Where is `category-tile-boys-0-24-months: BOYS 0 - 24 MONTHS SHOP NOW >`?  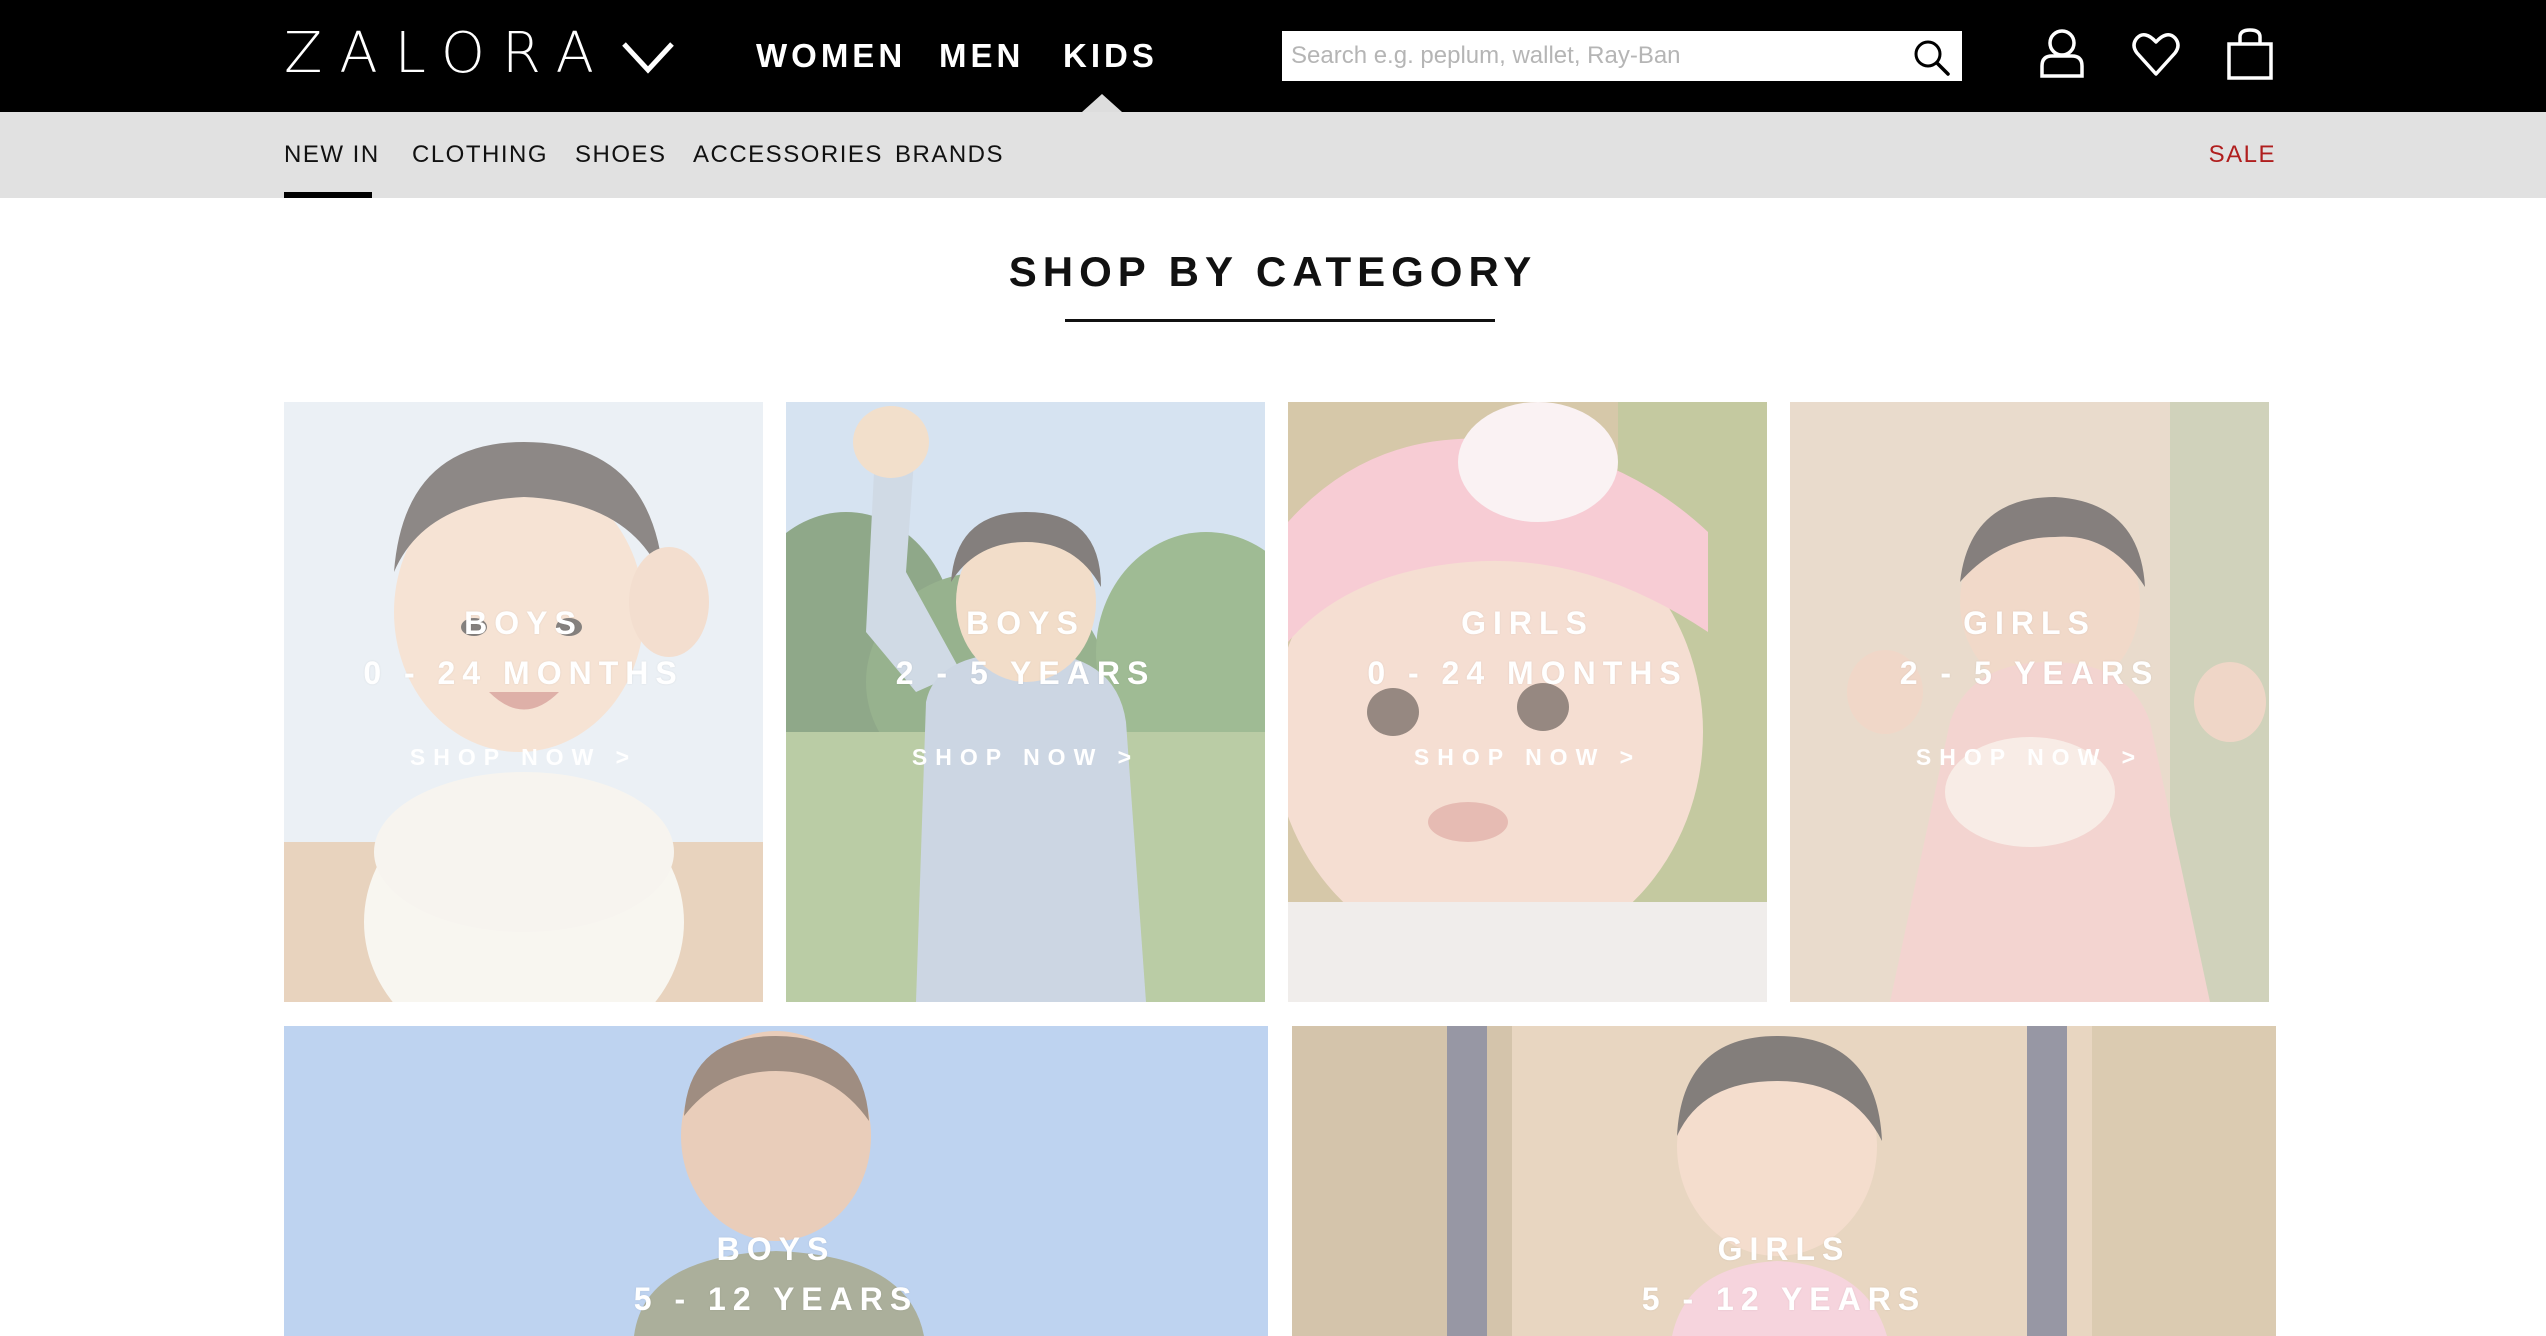 category-tile-boys-0-24-months: BOYS 0 - 24 MONTHS SHOP NOW > is located at coordinates (523, 702).